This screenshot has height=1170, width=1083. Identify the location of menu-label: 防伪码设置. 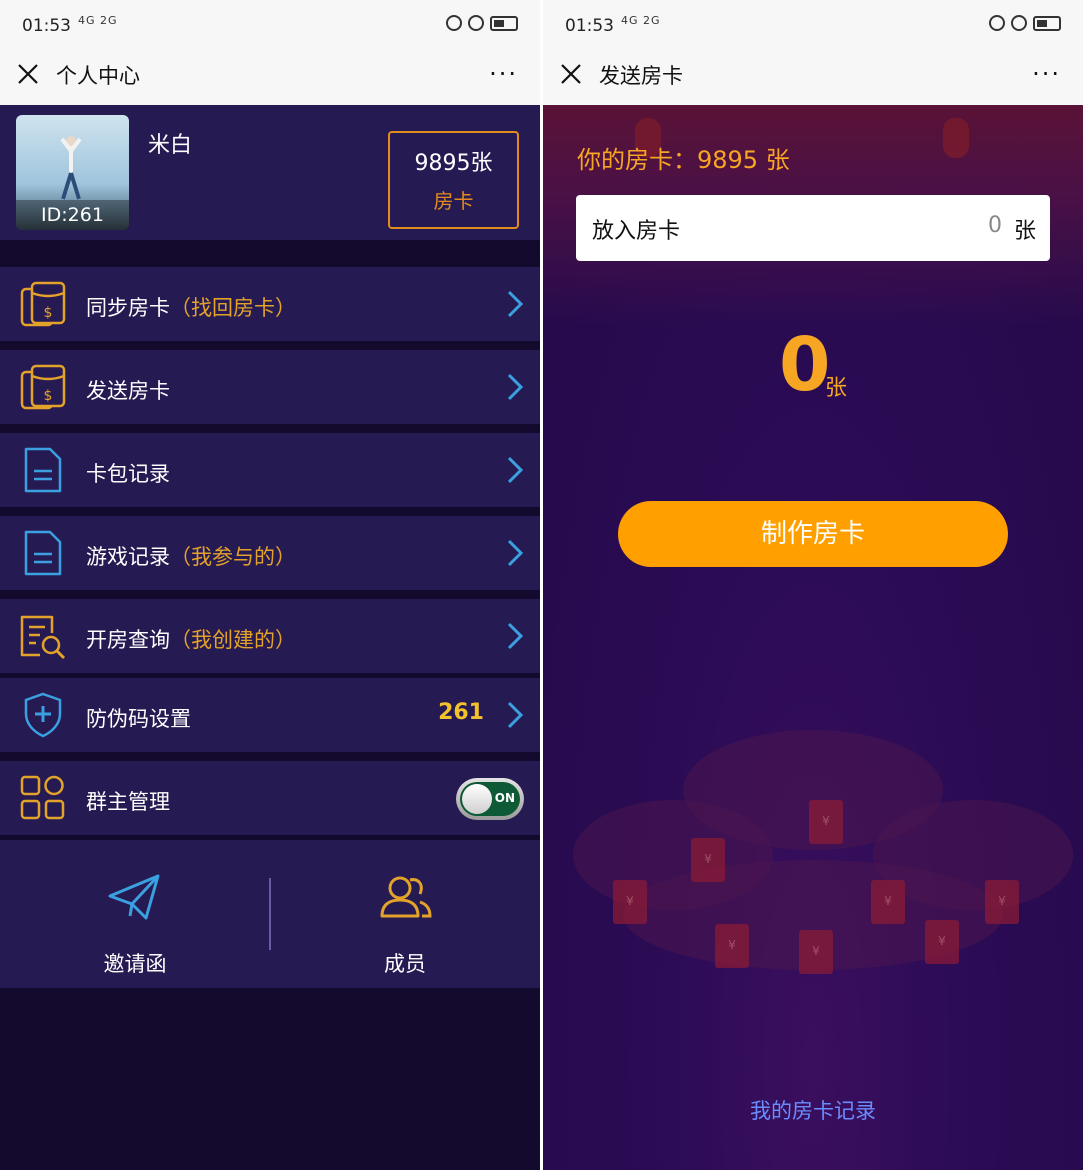
(138, 719).